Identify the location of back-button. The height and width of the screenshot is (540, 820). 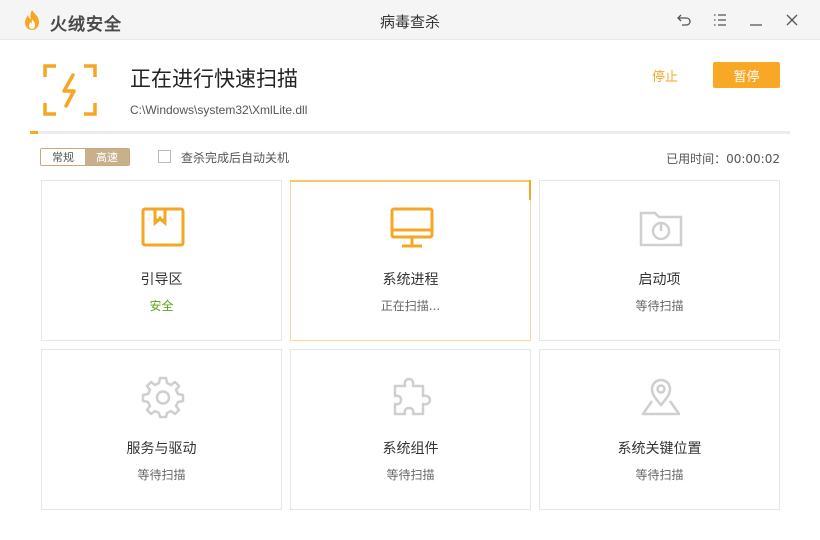
(684, 20).